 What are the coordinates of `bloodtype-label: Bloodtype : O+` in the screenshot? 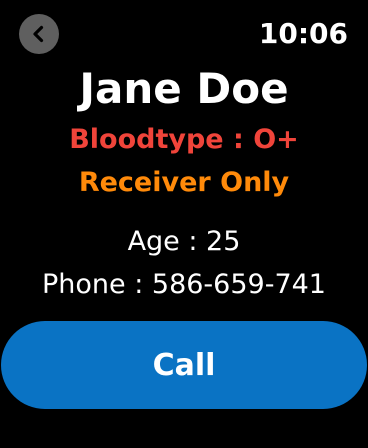 It's located at (184, 139).